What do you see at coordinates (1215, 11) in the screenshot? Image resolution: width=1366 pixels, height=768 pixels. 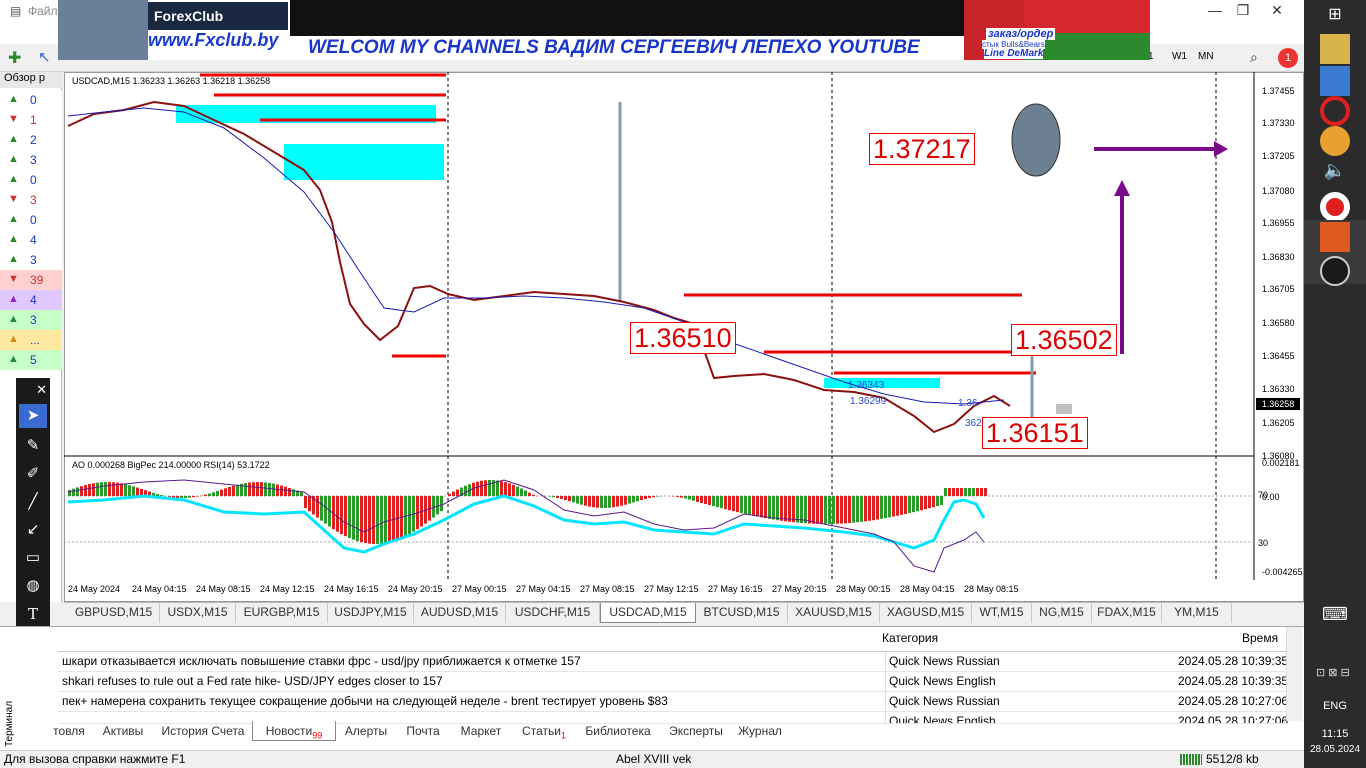 I see `minimize-button: —` at bounding box center [1215, 11].